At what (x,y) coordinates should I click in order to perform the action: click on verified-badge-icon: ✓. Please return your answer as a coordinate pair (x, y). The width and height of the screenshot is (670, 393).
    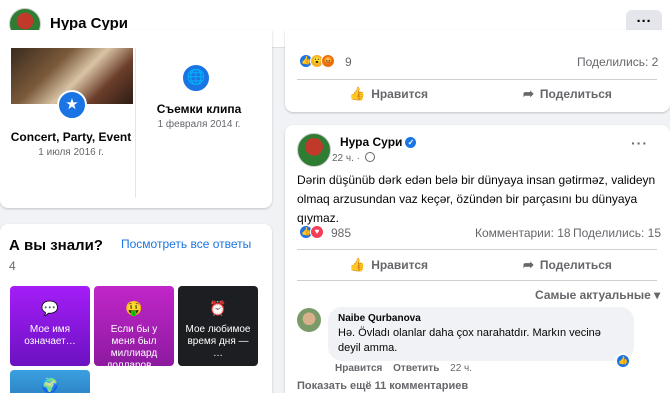
    Looking at the image, I should click on (411, 142).